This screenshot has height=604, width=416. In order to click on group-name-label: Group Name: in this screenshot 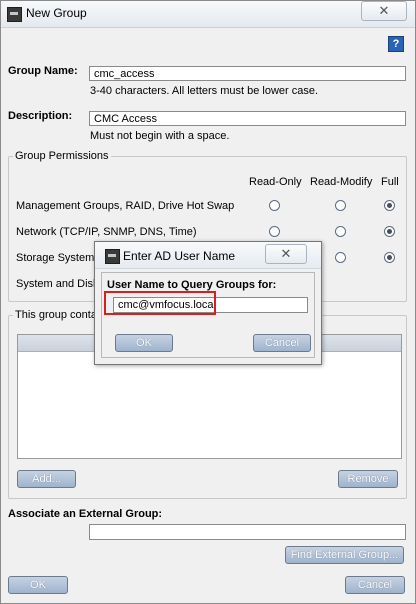, I will do `click(43, 71)`.